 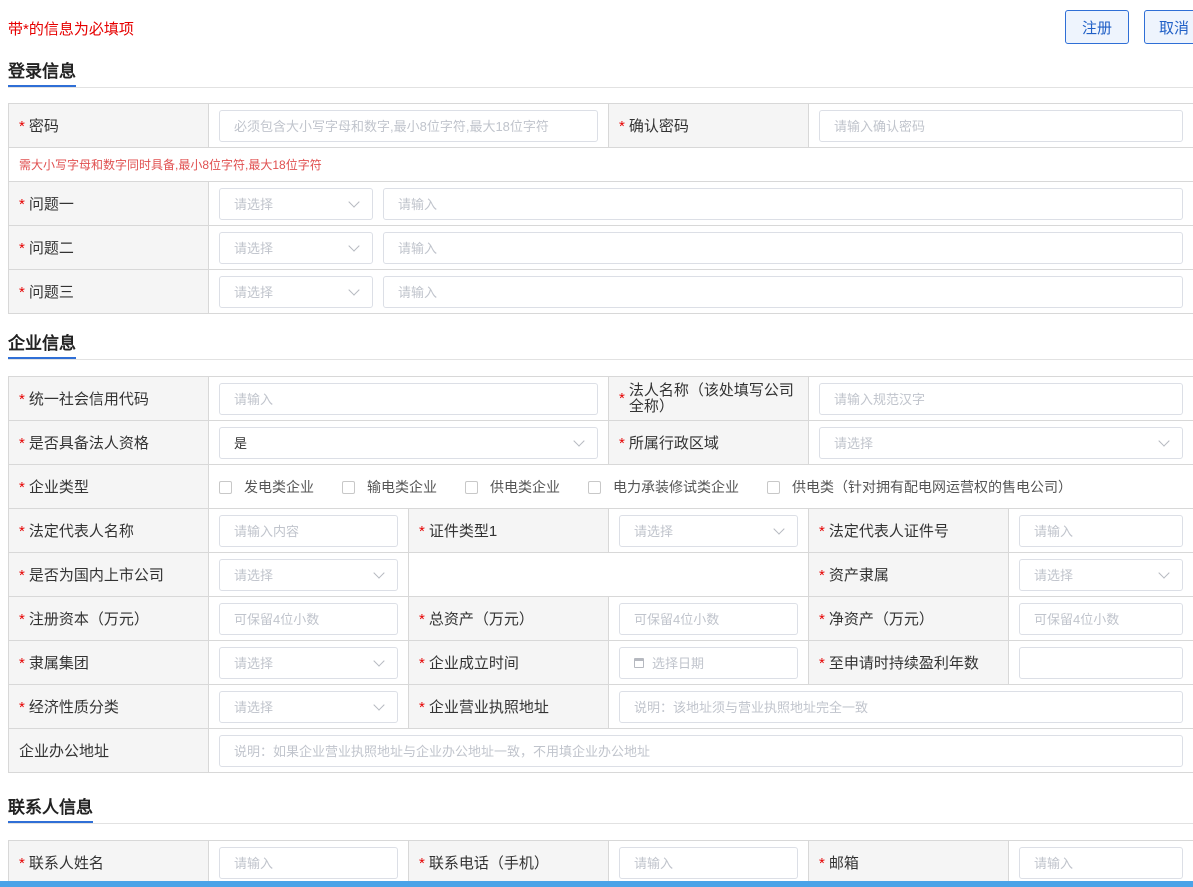 What do you see at coordinates (108, 530) in the screenshot?
I see `rep-name-label: * 法定代表人名称` at bounding box center [108, 530].